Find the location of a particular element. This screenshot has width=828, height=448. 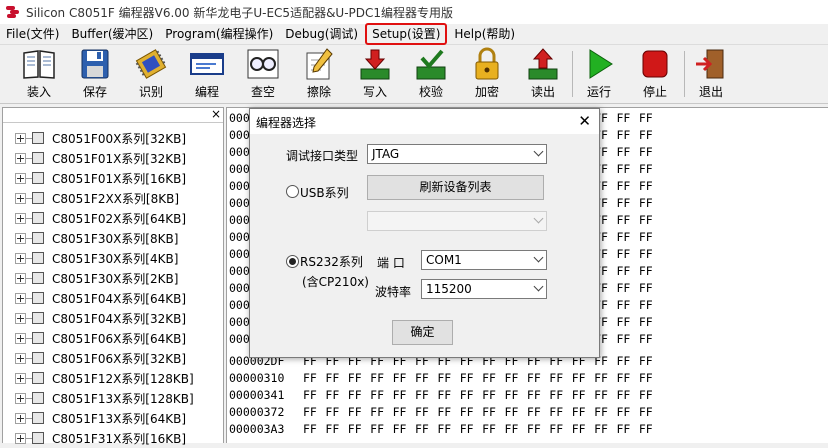

refresh-device-list-button: 刷新设备列表 is located at coordinates (455, 187).